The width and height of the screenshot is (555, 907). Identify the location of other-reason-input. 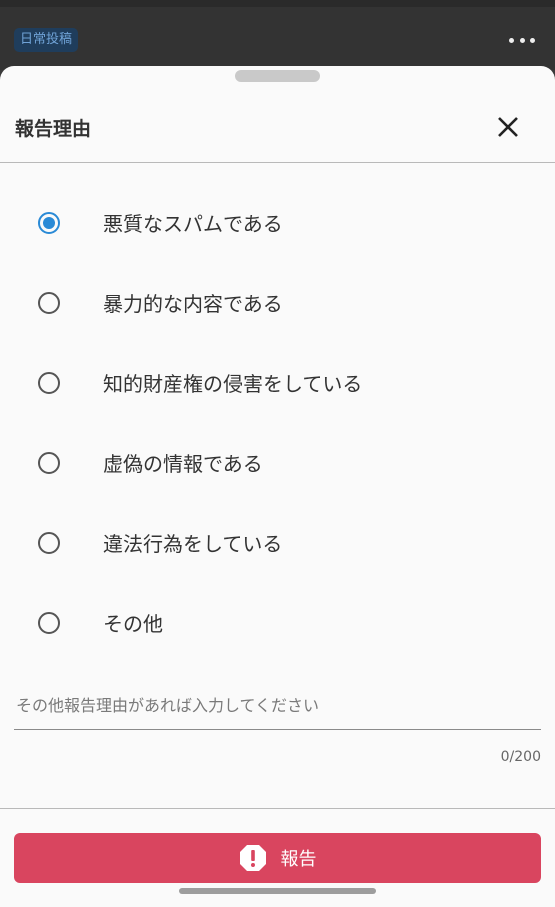
(277, 706).